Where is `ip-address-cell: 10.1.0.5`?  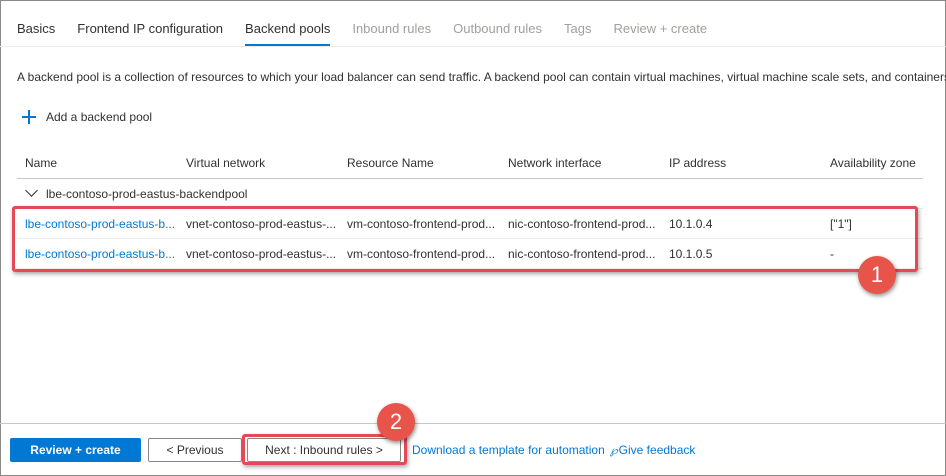
ip-address-cell: 10.1.0.5 is located at coordinates (691, 254).